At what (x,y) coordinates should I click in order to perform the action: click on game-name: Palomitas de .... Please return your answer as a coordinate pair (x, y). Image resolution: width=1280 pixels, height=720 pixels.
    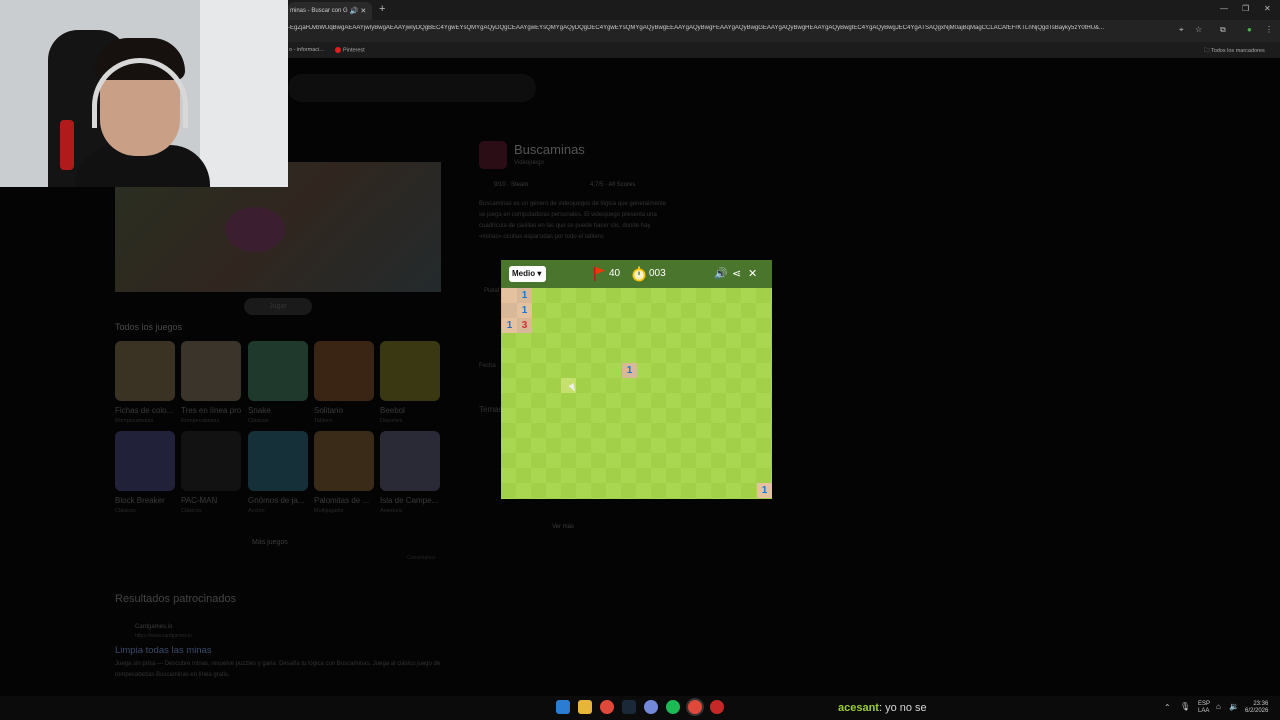
    Looking at the image, I should click on (341, 500).